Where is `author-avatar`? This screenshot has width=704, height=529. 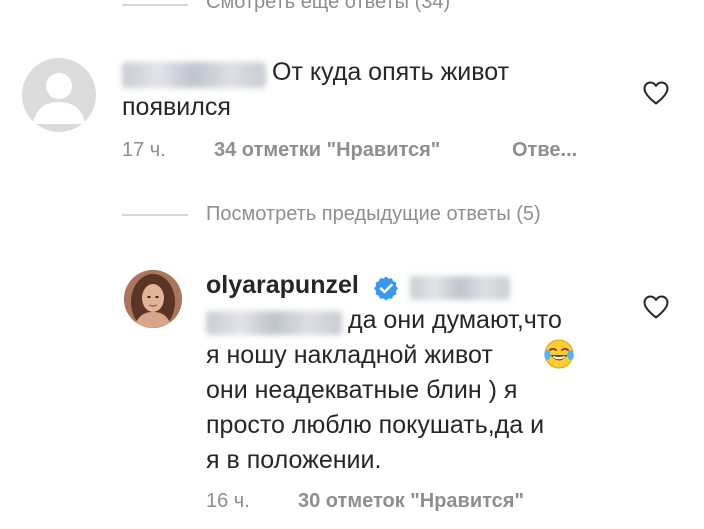
author-avatar is located at coordinates (153, 299).